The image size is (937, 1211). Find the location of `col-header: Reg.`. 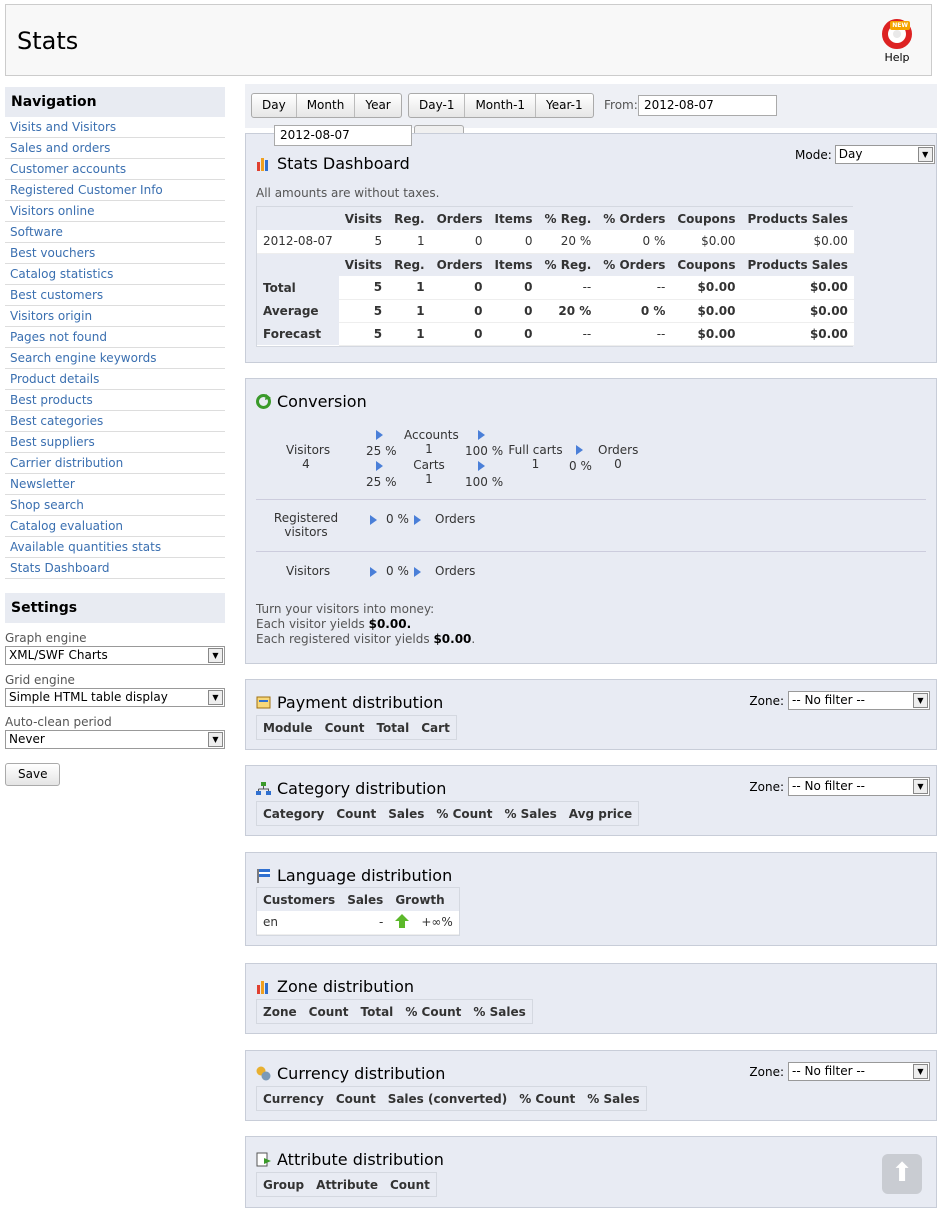

col-header: Reg. is located at coordinates (409, 264).